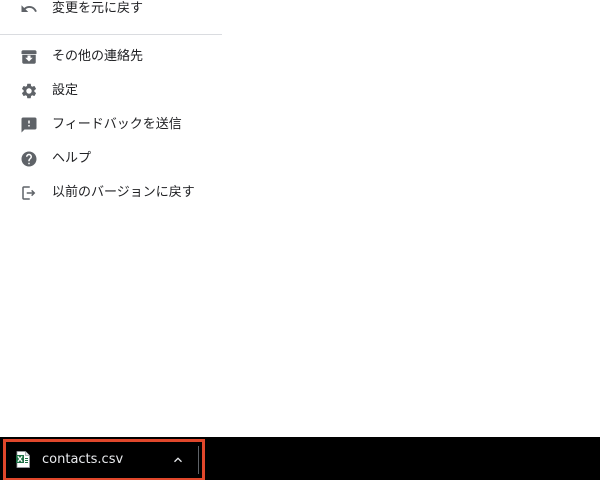 The width and height of the screenshot is (600, 480). What do you see at coordinates (72, 158) in the screenshot?
I see `menu-item-label: ヘルプ` at bounding box center [72, 158].